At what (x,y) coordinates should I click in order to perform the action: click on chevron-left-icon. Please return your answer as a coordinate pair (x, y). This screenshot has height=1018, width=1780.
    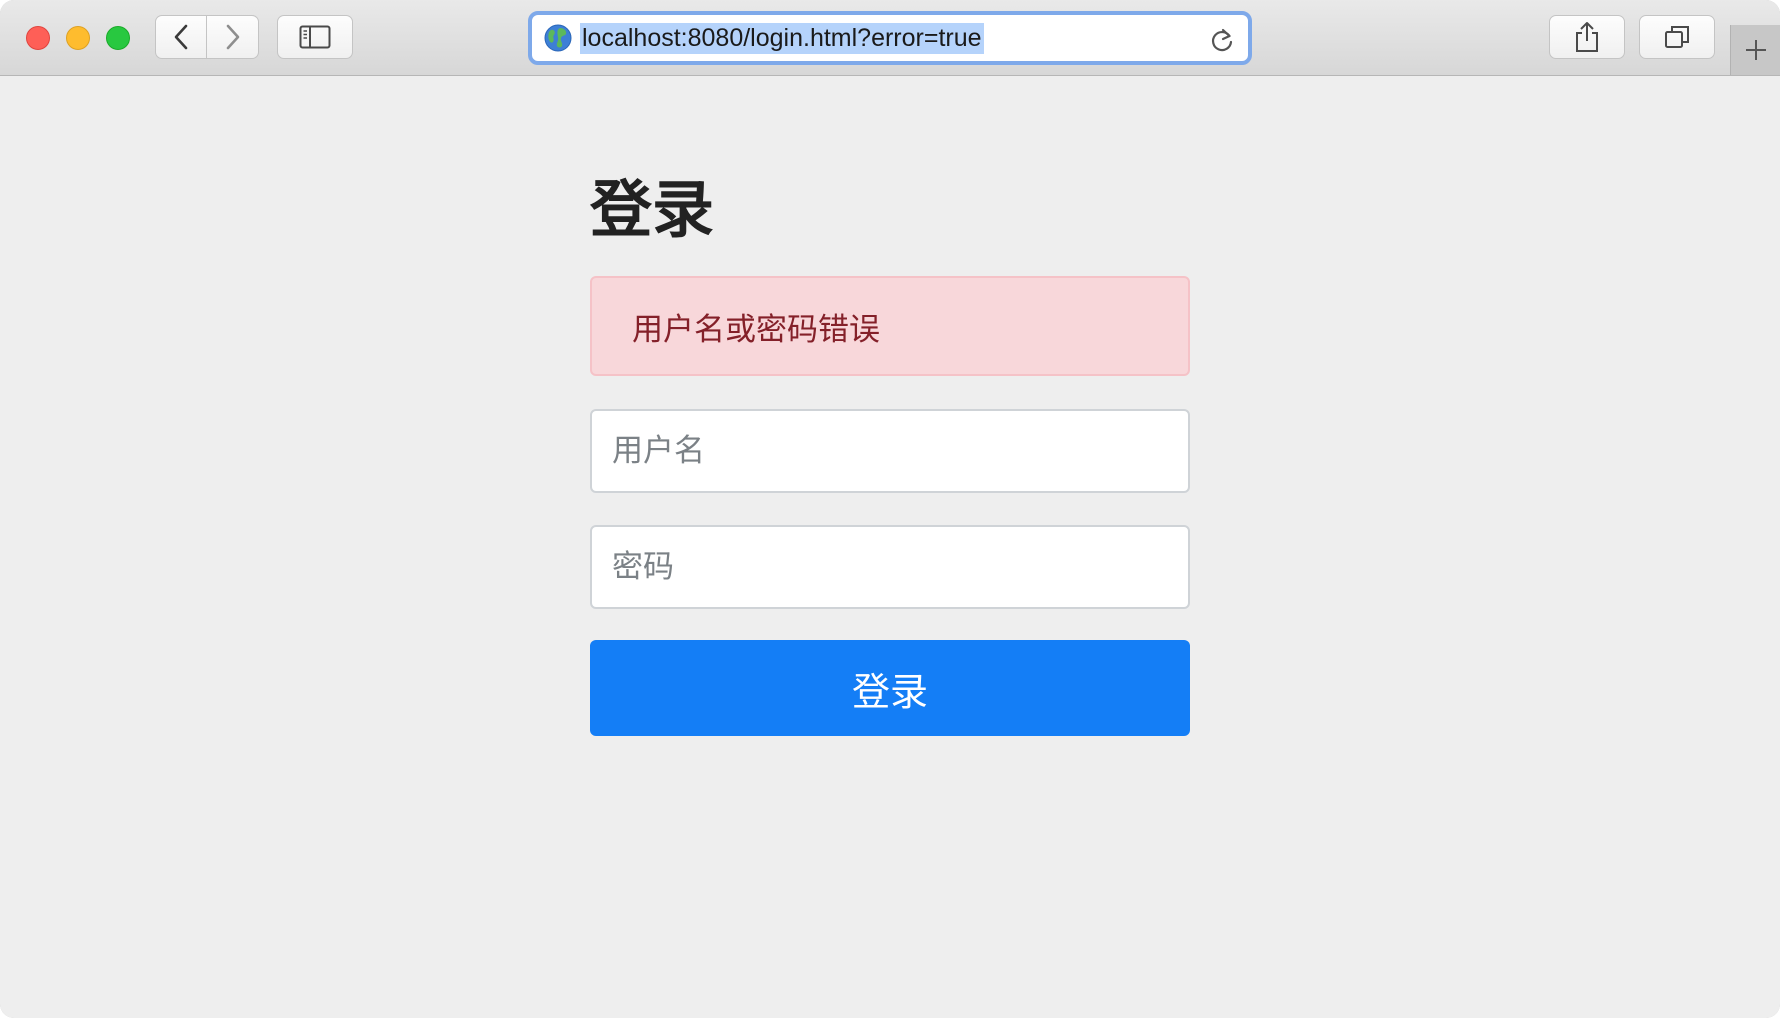
    Looking at the image, I should click on (181, 37).